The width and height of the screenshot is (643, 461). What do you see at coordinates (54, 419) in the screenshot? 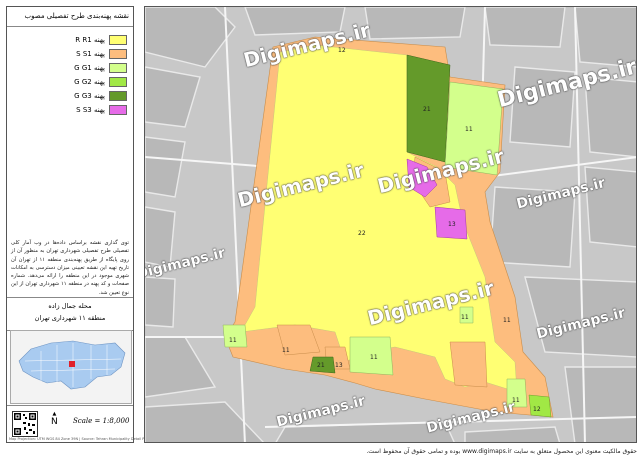
I see `north-arrow-icon: ▲ N` at bounding box center [54, 419].